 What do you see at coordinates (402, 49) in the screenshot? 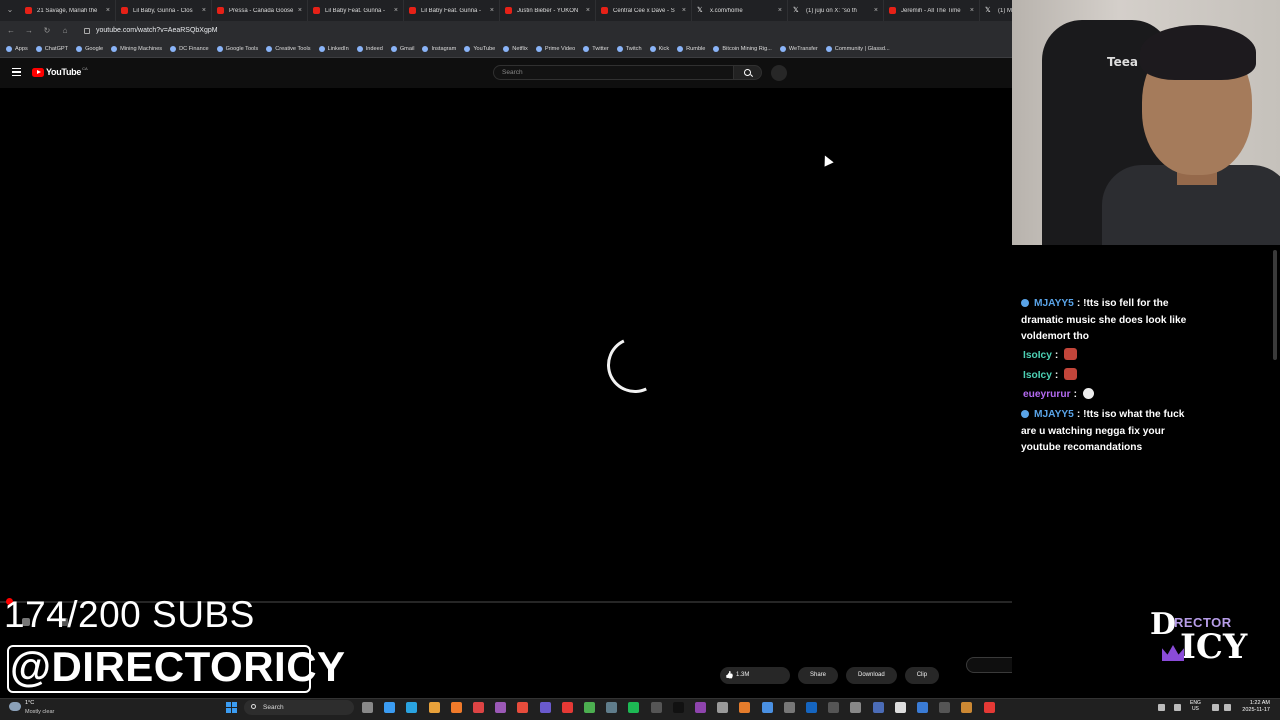
I see `bookmark-item: Gmail` at bounding box center [402, 49].